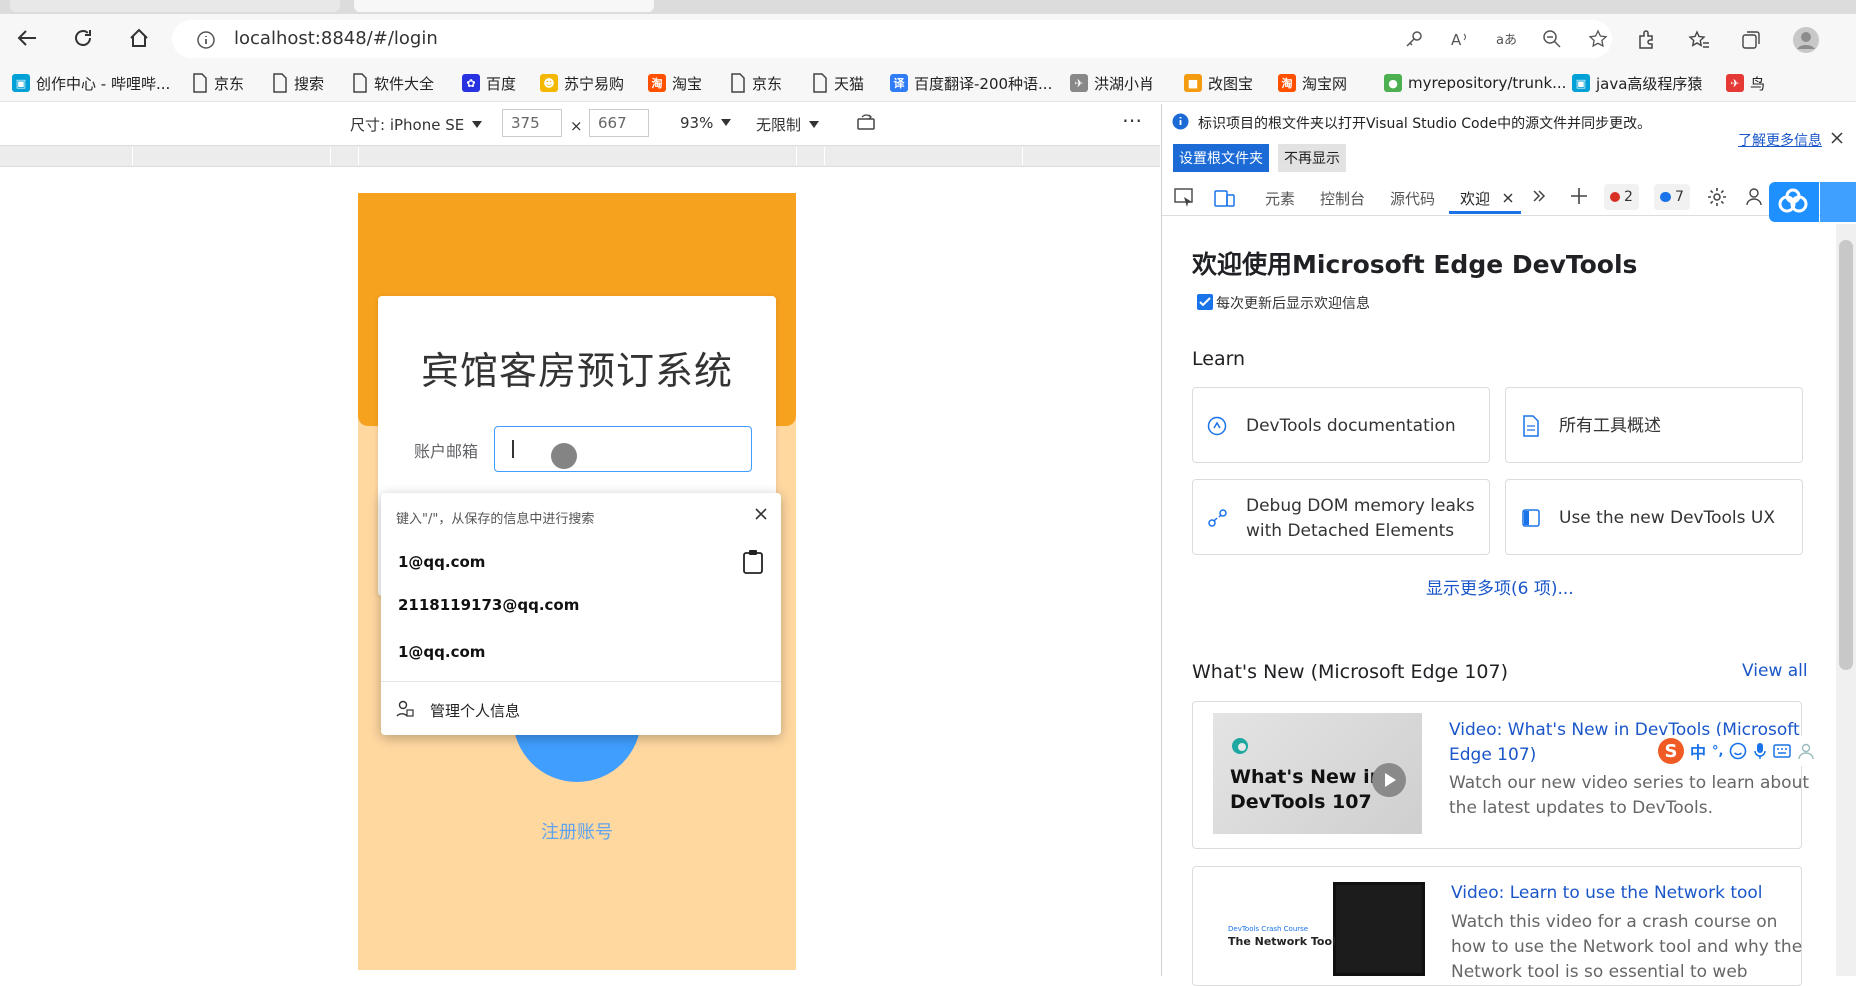 The image size is (1856, 986). What do you see at coordinates (139, 38) in the screenshot?
I see `home-button` at bounding box center [139, 38].